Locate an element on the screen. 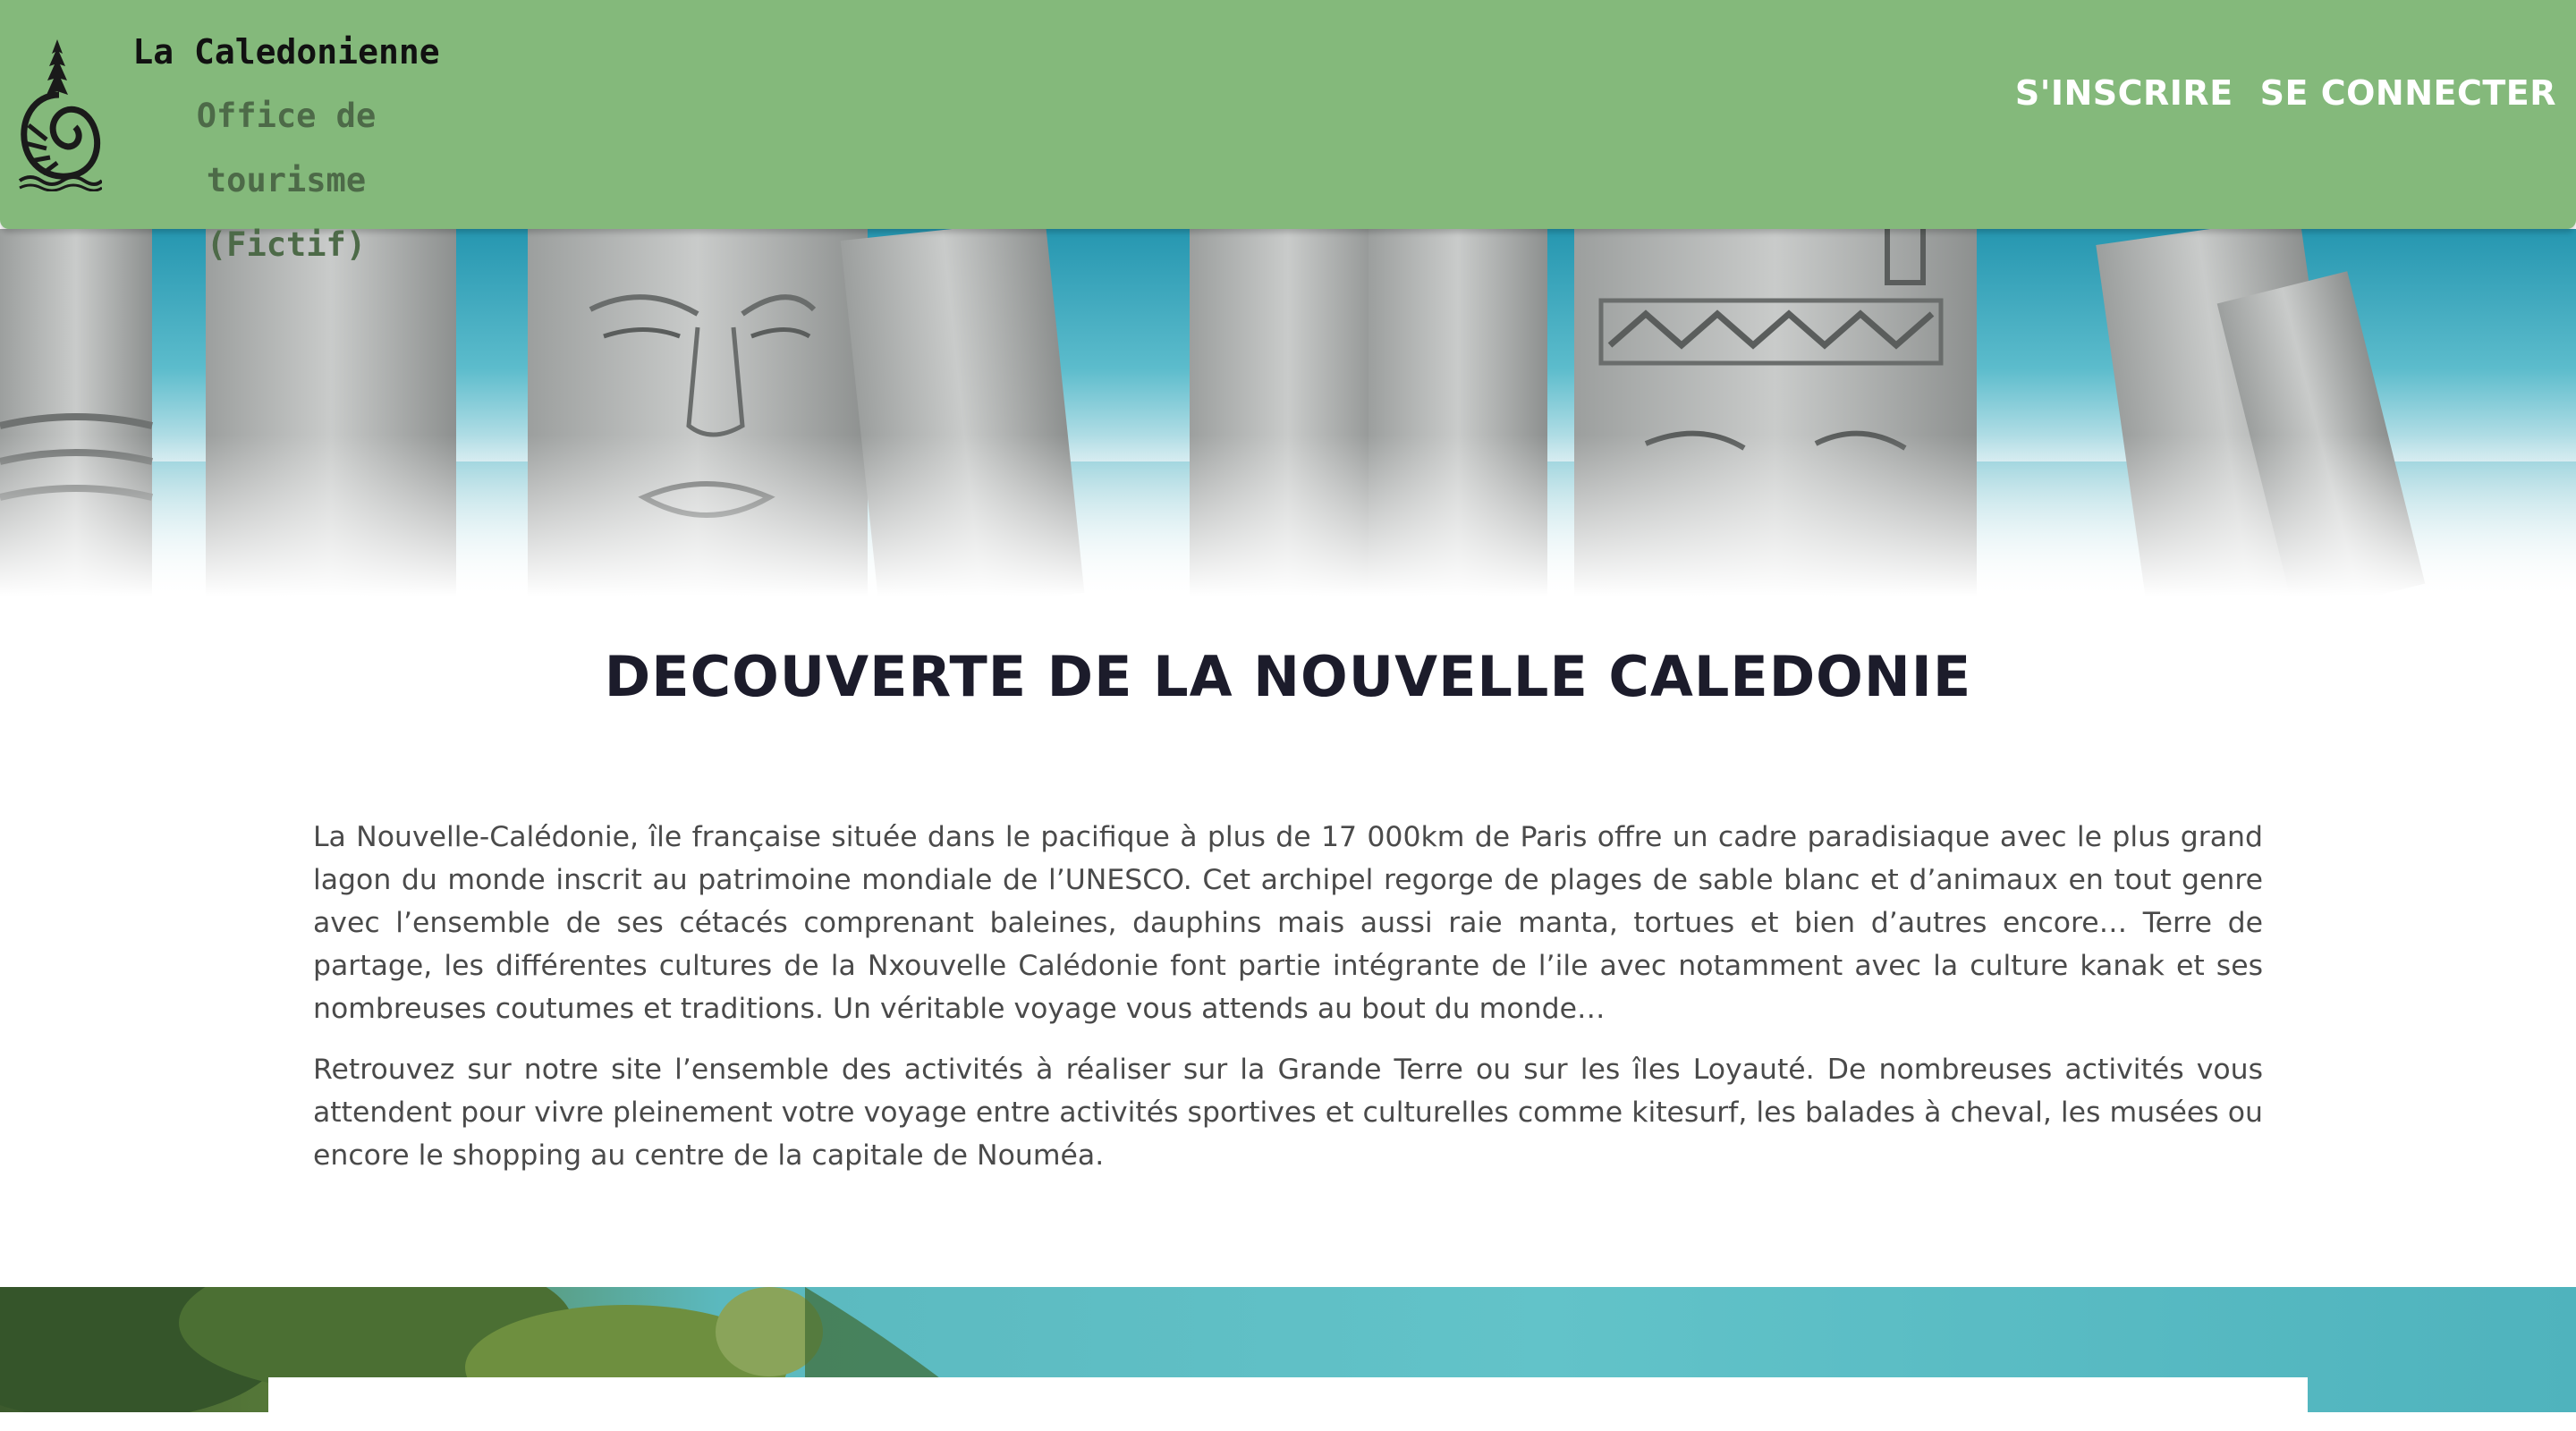  nautilus-pine-logo-icon is located at coordinates (60, 116).